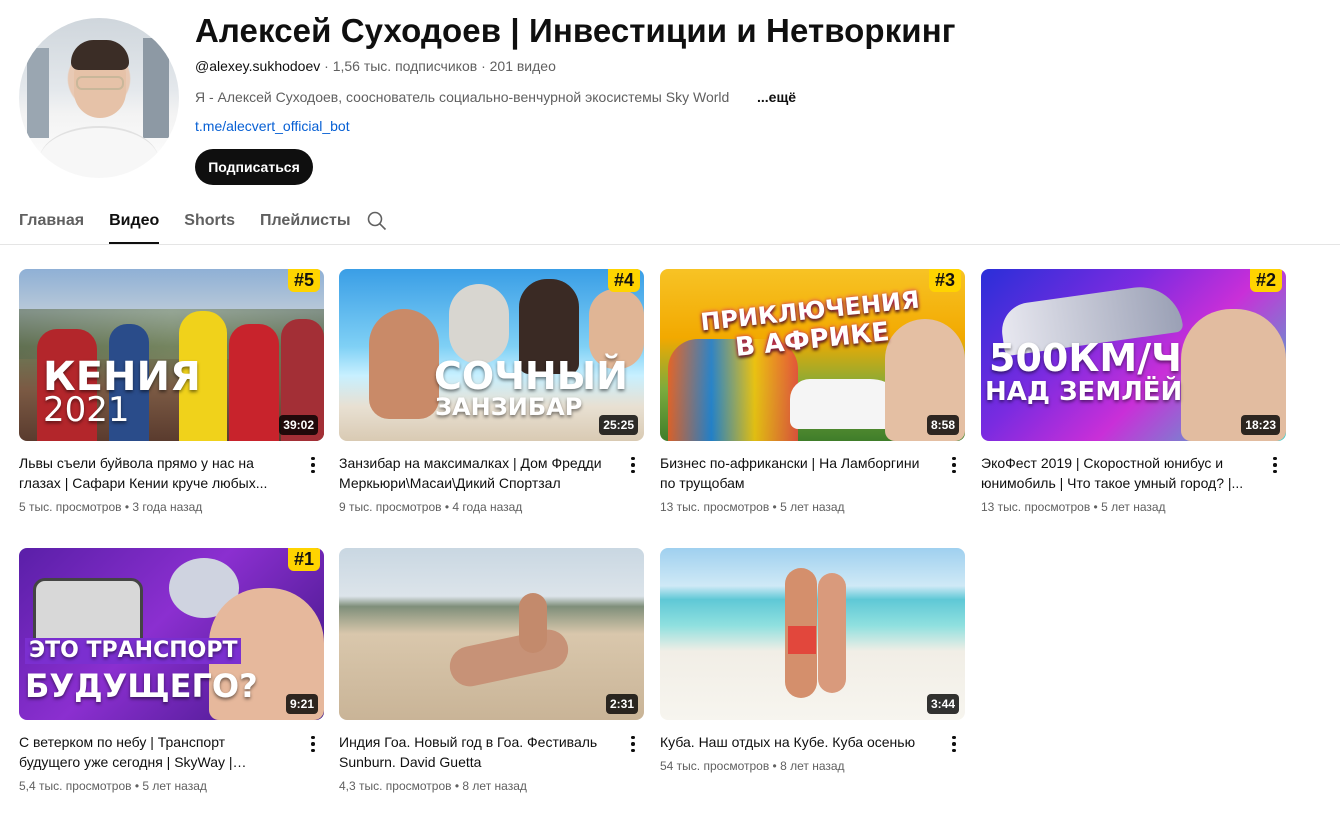  I want to click on channel-external-link: t.me/alecvert_official_bot, so click(272, 126).